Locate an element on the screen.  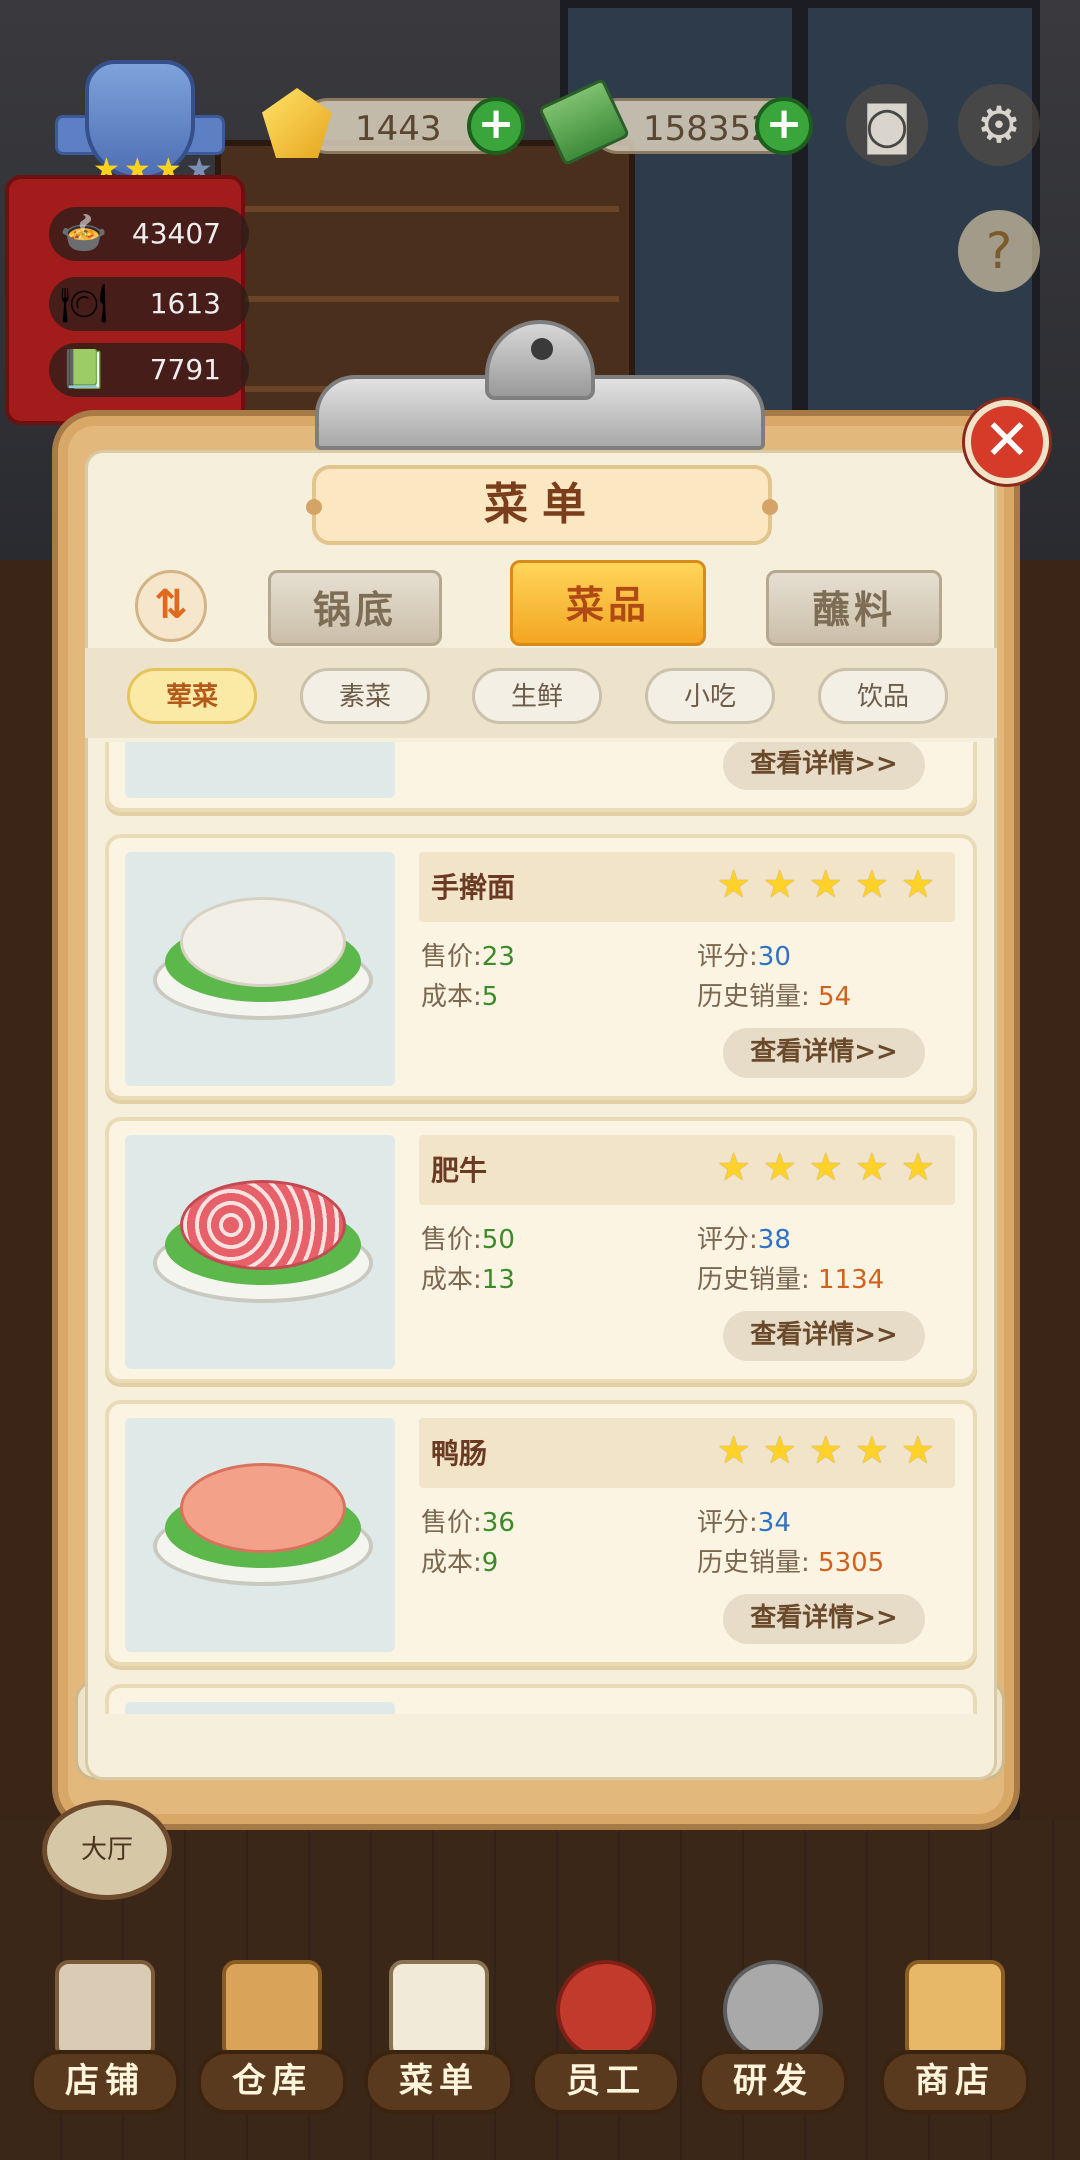
gear-icon: ⚙ is located at coordinates (999, 125).